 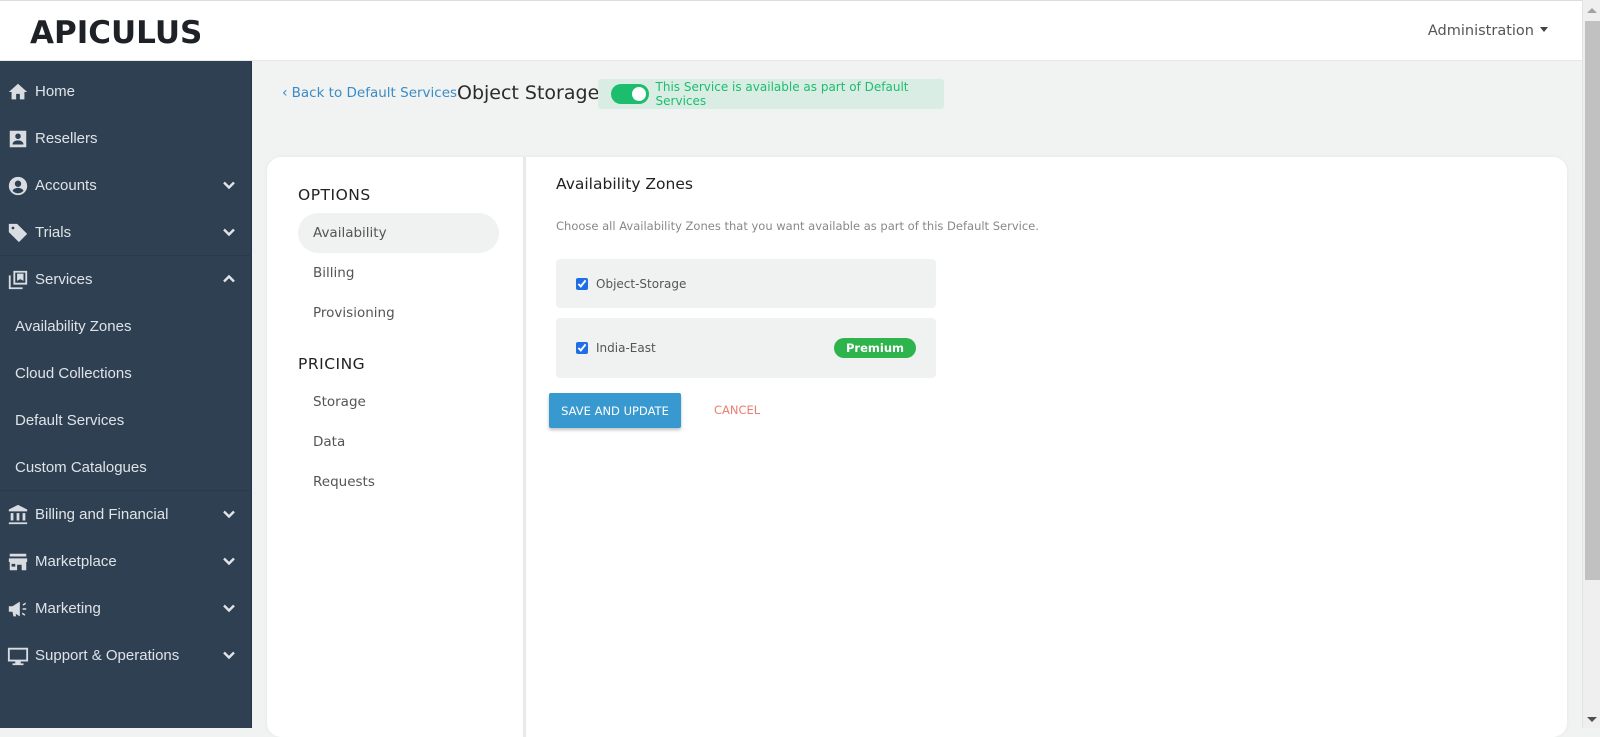 What do you see at coordinates (18, 92) in the screenshot?
I see `home-icon` at bounding box center [18, 92].